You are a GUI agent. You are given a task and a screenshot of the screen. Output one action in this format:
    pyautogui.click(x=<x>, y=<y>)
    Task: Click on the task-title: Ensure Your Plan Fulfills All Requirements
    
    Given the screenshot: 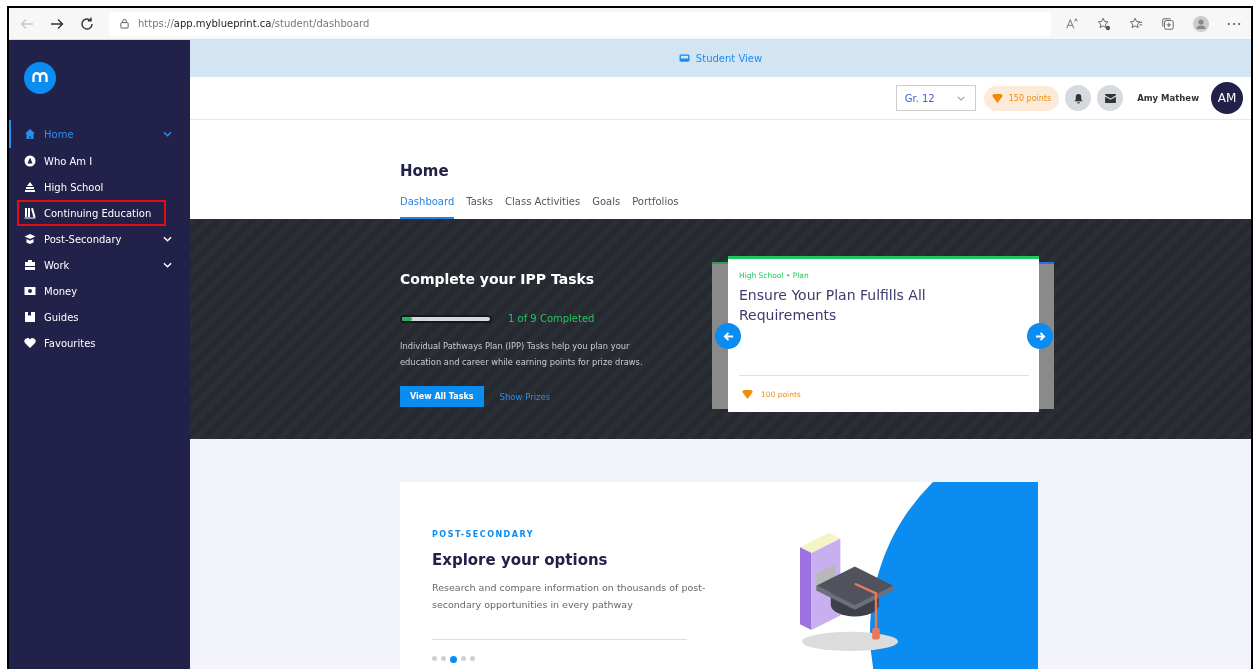 What is the action you would take?
    pyautogui.click(x=833, y=305)
    